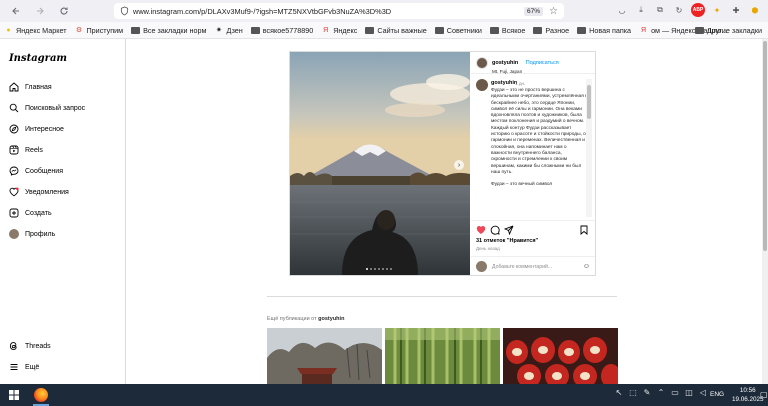 The image size is (768, 406). Describe the element at coordinates (647, 392) in the screenshot. I see `pen-icon: ✎` at that location.